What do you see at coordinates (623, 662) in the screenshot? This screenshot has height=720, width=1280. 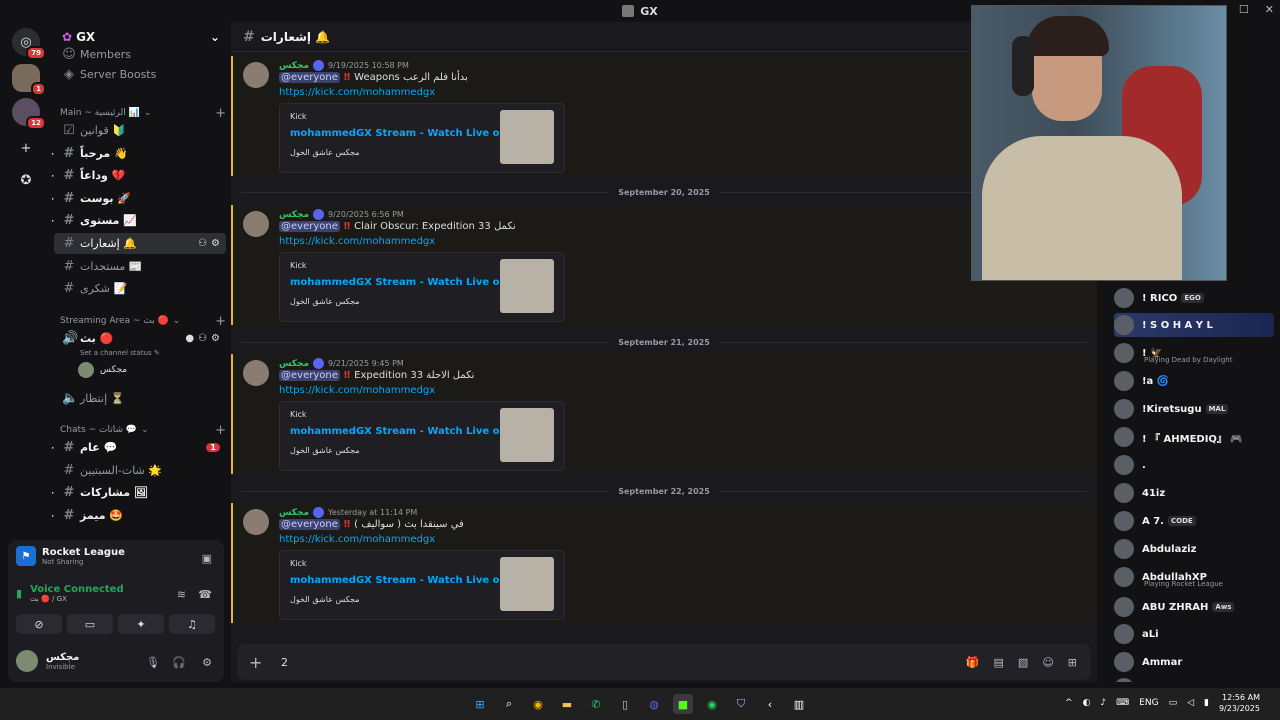 I see `message-input` at bounding box center [623, 662].